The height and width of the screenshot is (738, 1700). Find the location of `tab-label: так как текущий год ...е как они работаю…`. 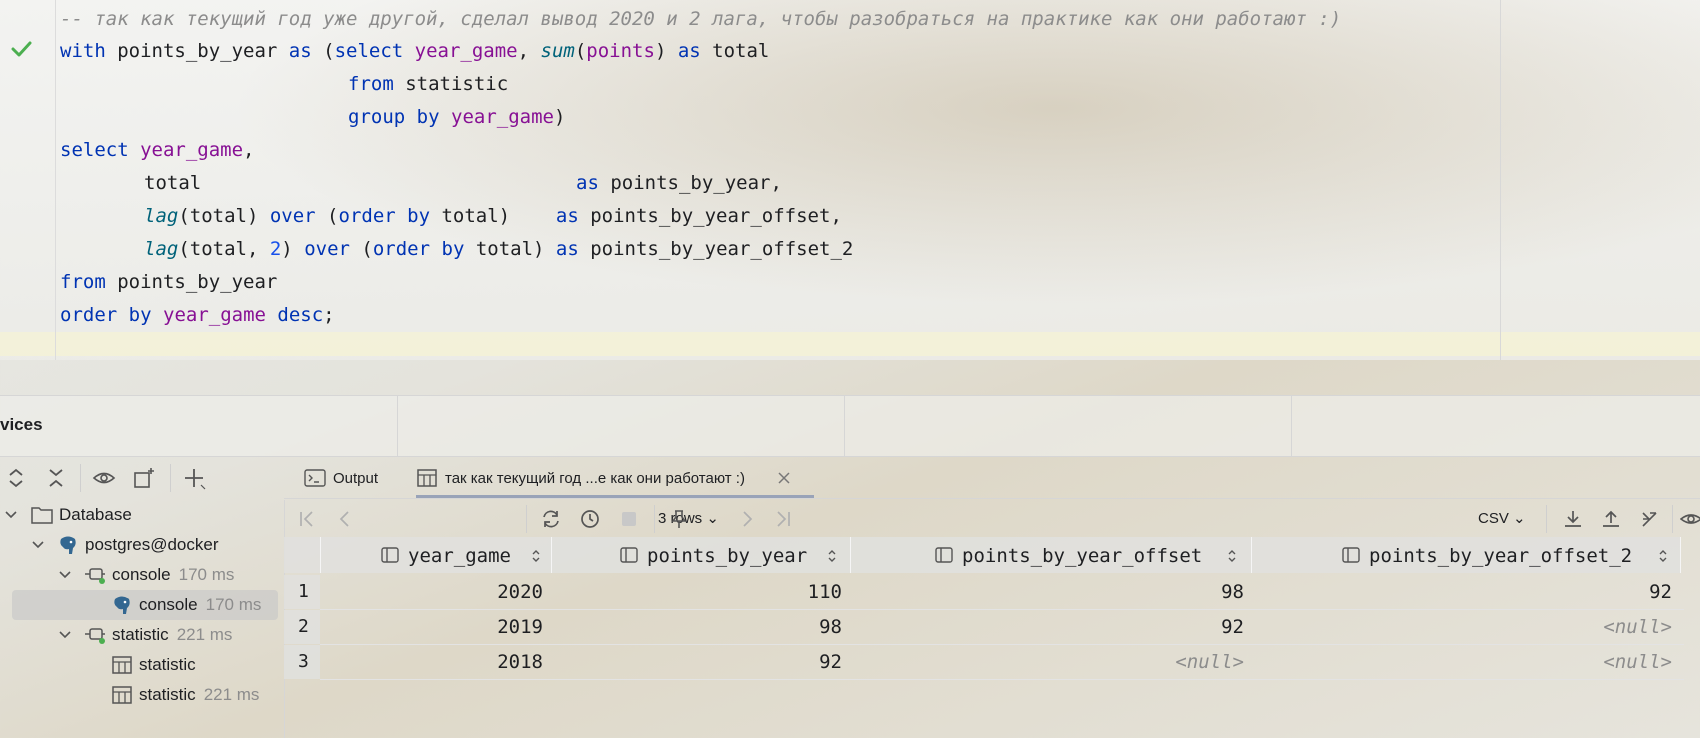

tab-label: так как текущий год ...е как они работаю… is located at coordinates (595, 478).